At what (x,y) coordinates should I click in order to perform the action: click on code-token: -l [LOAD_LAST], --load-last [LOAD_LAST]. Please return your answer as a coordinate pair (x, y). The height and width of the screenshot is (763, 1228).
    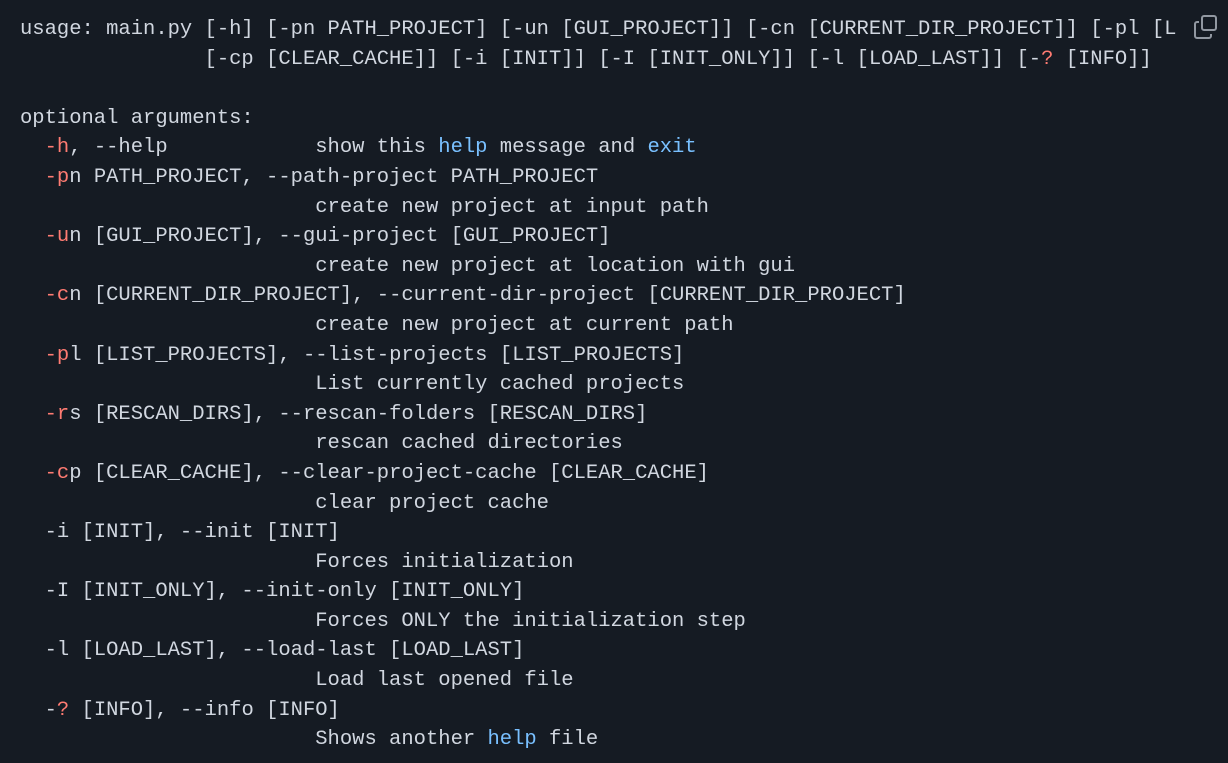
    Looking at the image, I should click on (272, 651).